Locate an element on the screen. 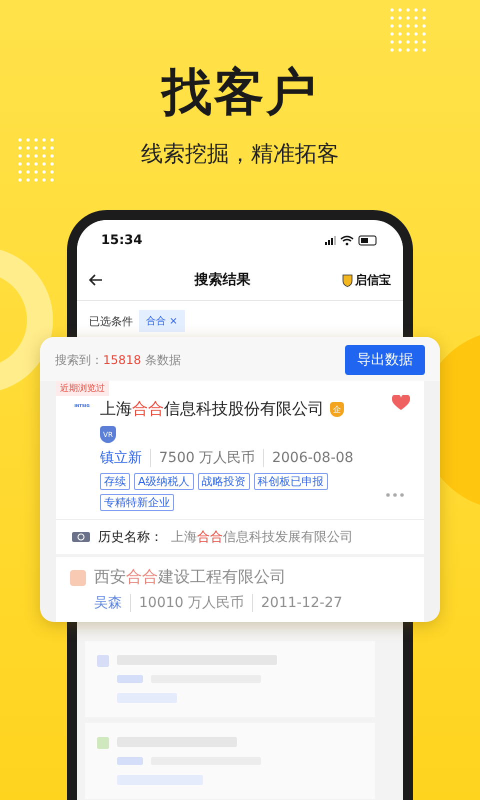  enterprise-badge: 企 is located at coordinates (337, 409).